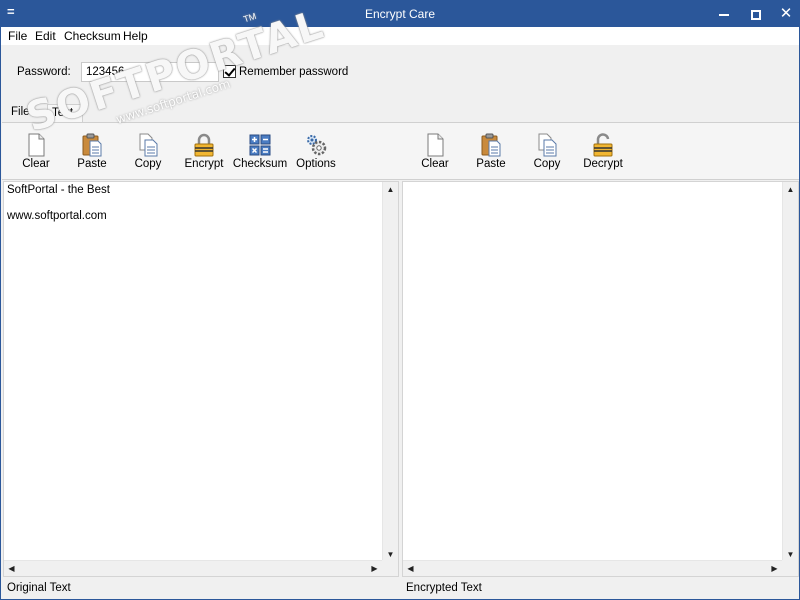 The height and width of the screenshot is (600, 800). I want to click on encrypt-button: Encrypt, so click(204, 154).